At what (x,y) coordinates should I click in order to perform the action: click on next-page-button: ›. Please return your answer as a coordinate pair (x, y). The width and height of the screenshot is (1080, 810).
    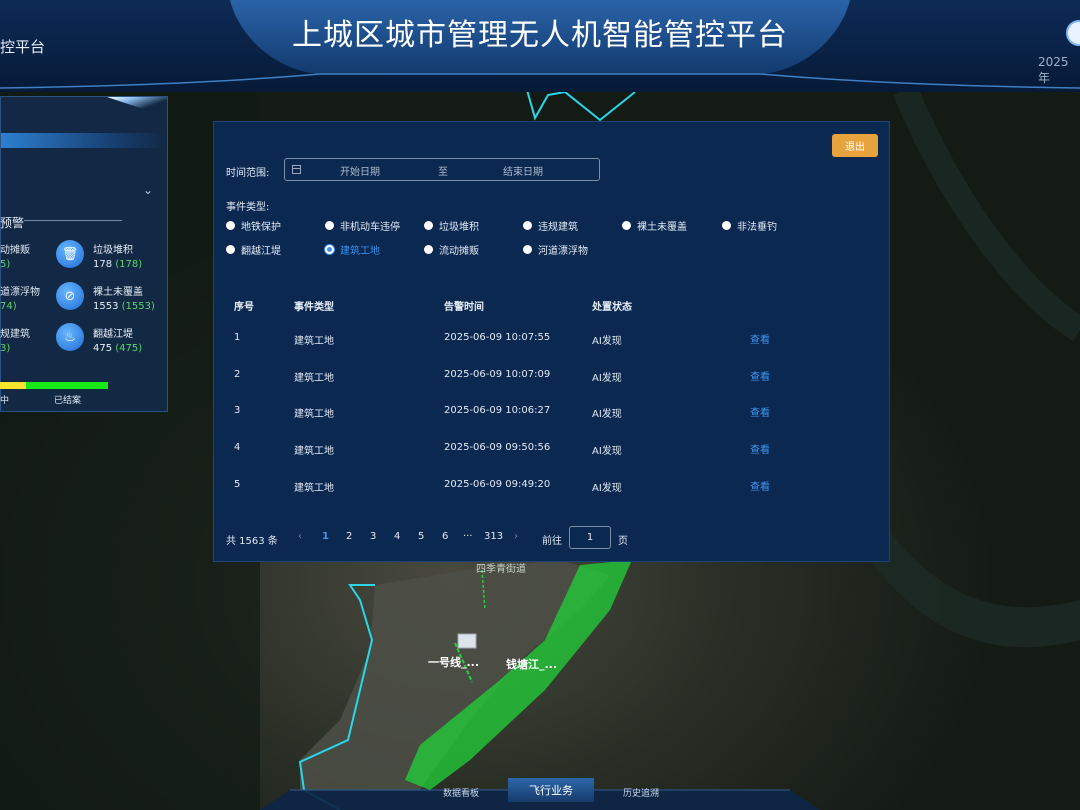
    Looking at the image, I should click on (516, 536).